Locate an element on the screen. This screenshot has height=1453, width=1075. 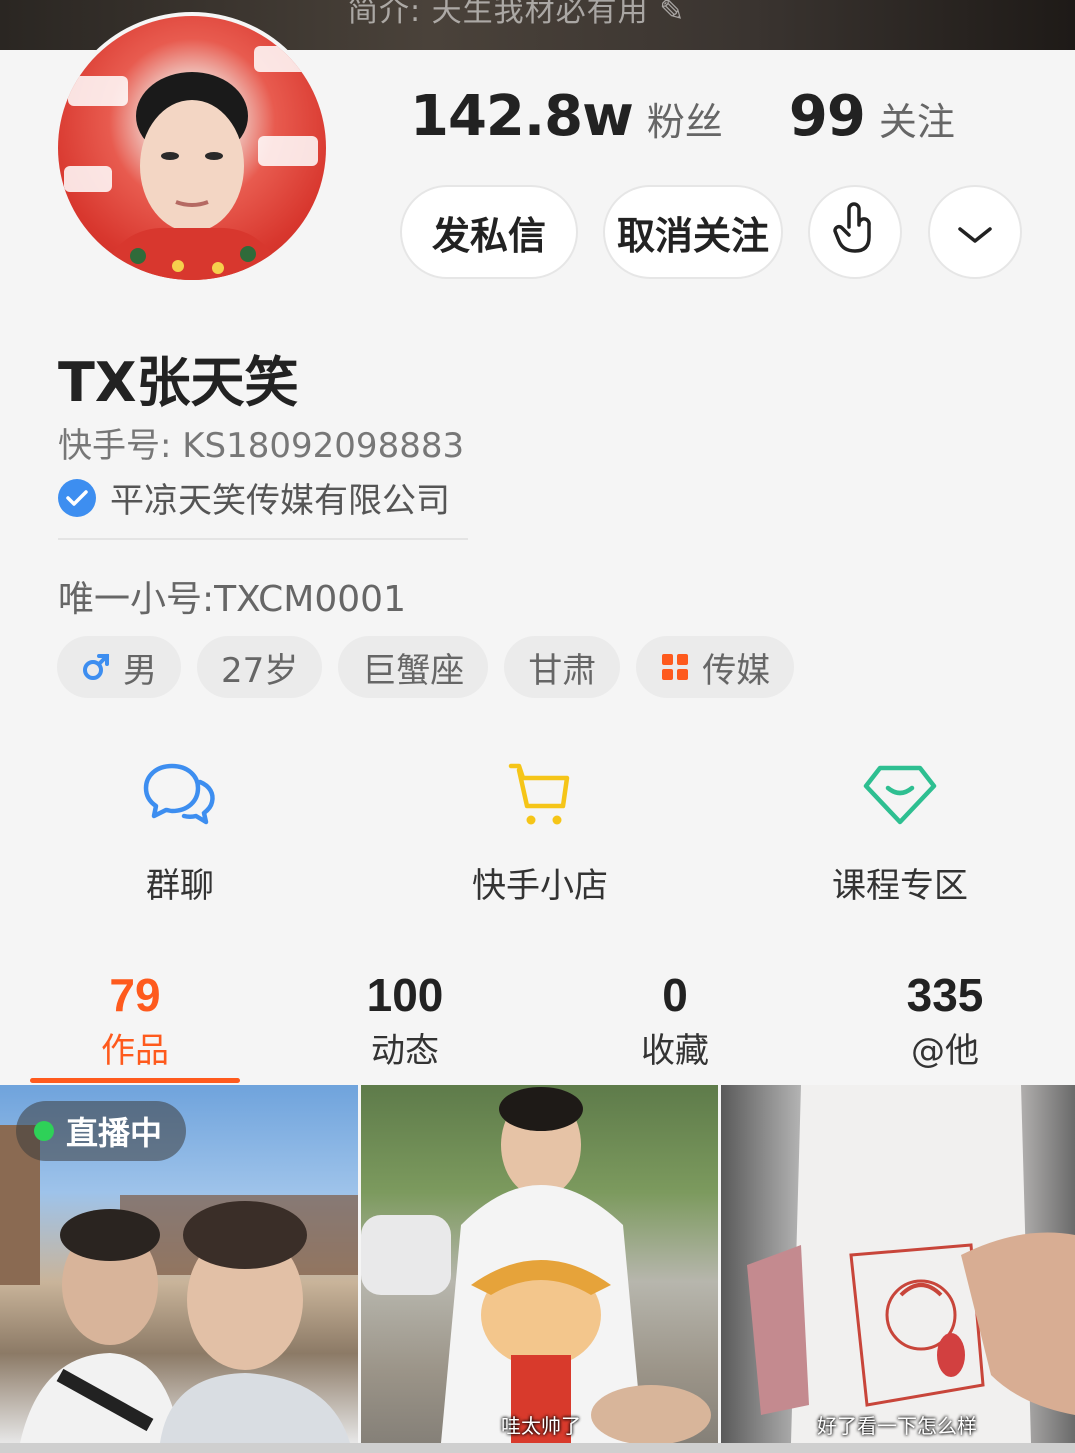
tab-mentions: 335 @他 is located at coordinates (945, 1021).